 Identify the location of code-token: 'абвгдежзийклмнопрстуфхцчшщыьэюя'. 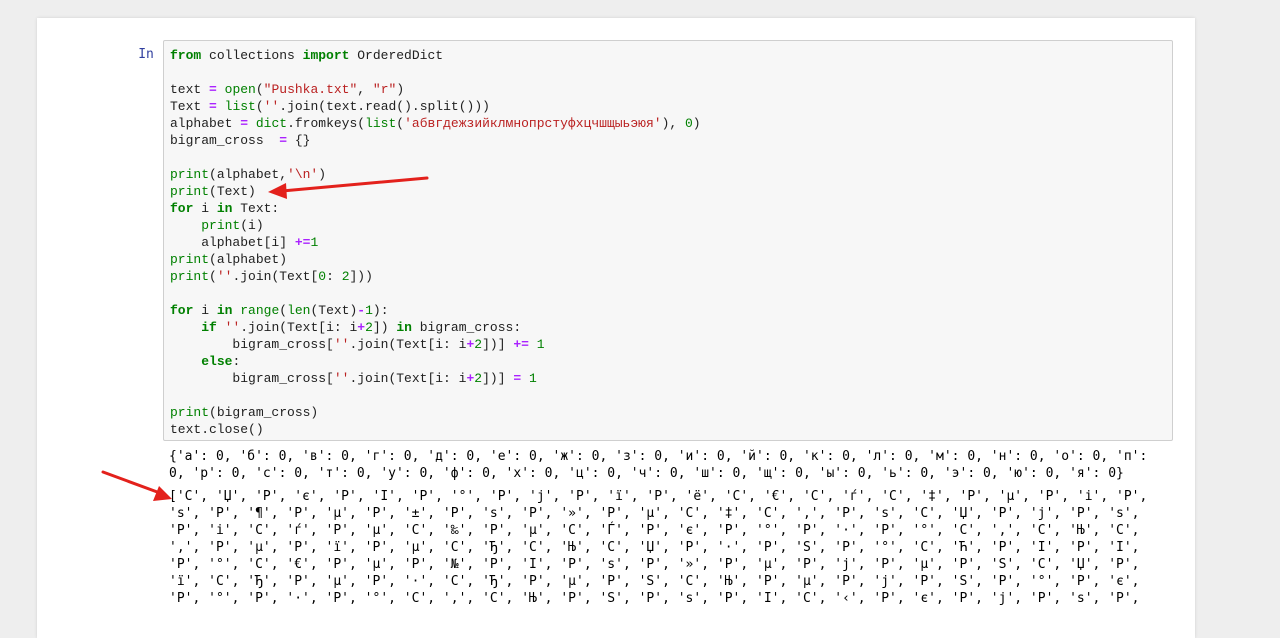
(533, 123).